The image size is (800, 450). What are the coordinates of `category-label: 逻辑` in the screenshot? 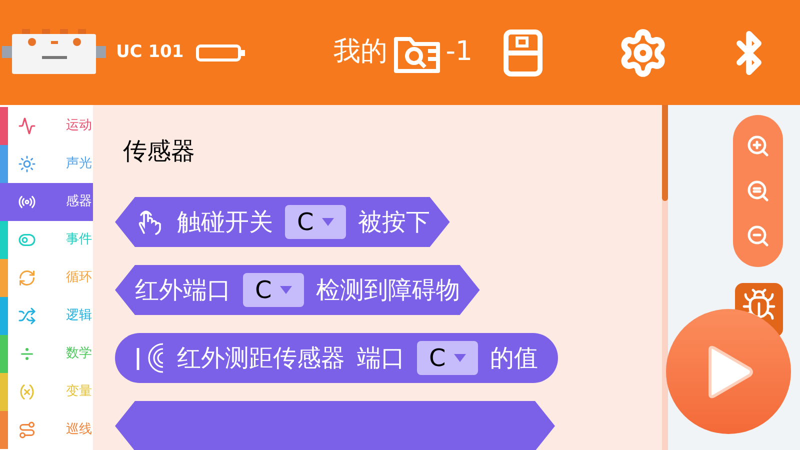 It's located at (79, 316).